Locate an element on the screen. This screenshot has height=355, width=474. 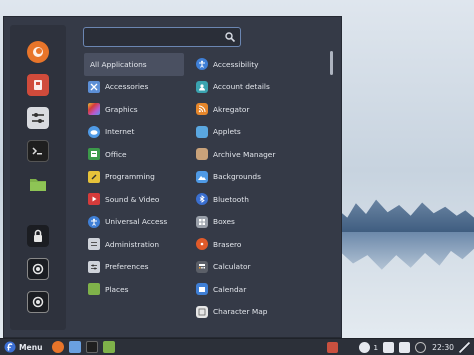
administration-icon is located at coordinates (94, 244).